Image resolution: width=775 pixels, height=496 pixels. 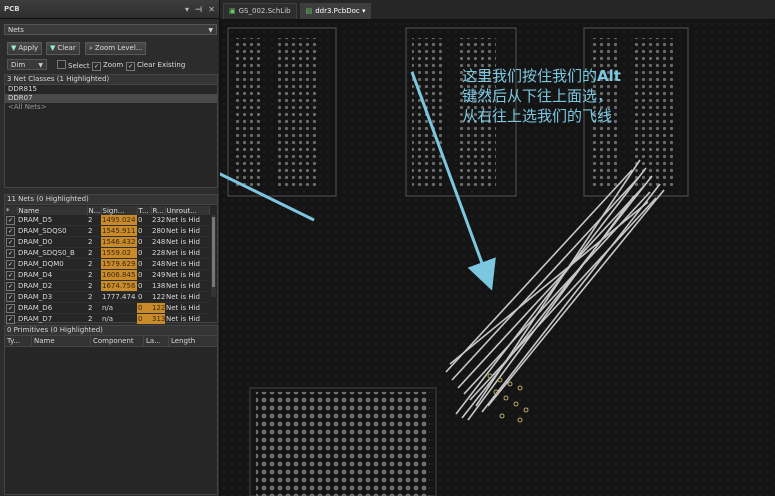 I want to click on table-row: ✓ DRAM_D0 2 1546.432 0 248 Net is Hid, so click(x=107, y=242).